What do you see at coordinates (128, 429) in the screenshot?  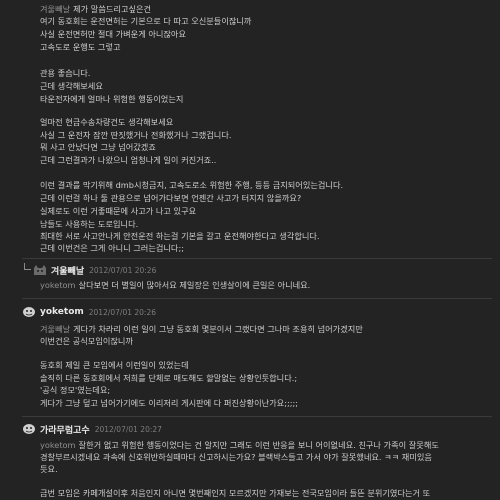 I see `comment-date: 2012/07/01 20:27` at bounding box center [128, 429].